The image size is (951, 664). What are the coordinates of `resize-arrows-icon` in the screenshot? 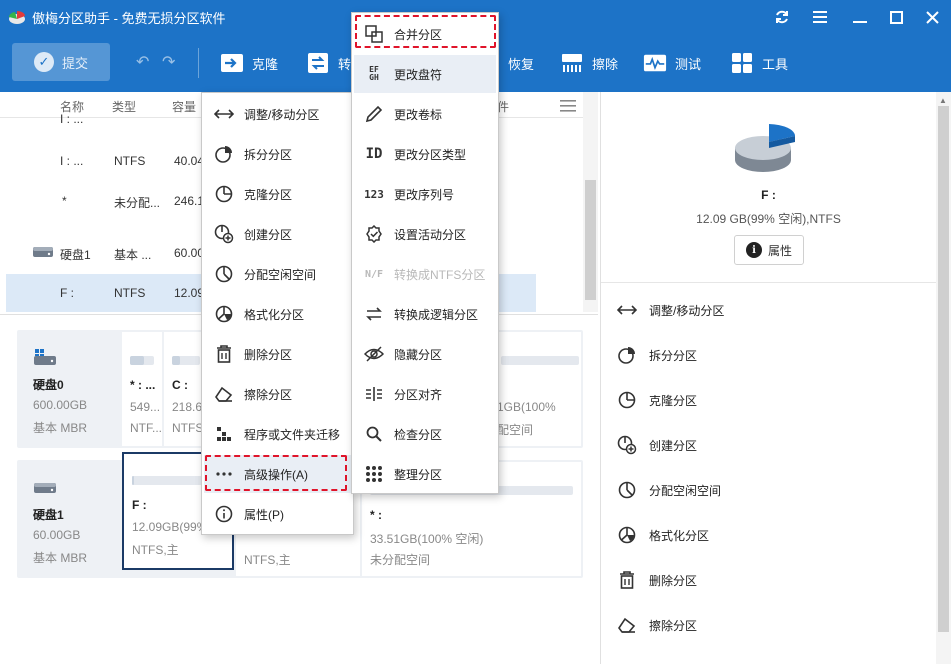 It's located at (627, 310).